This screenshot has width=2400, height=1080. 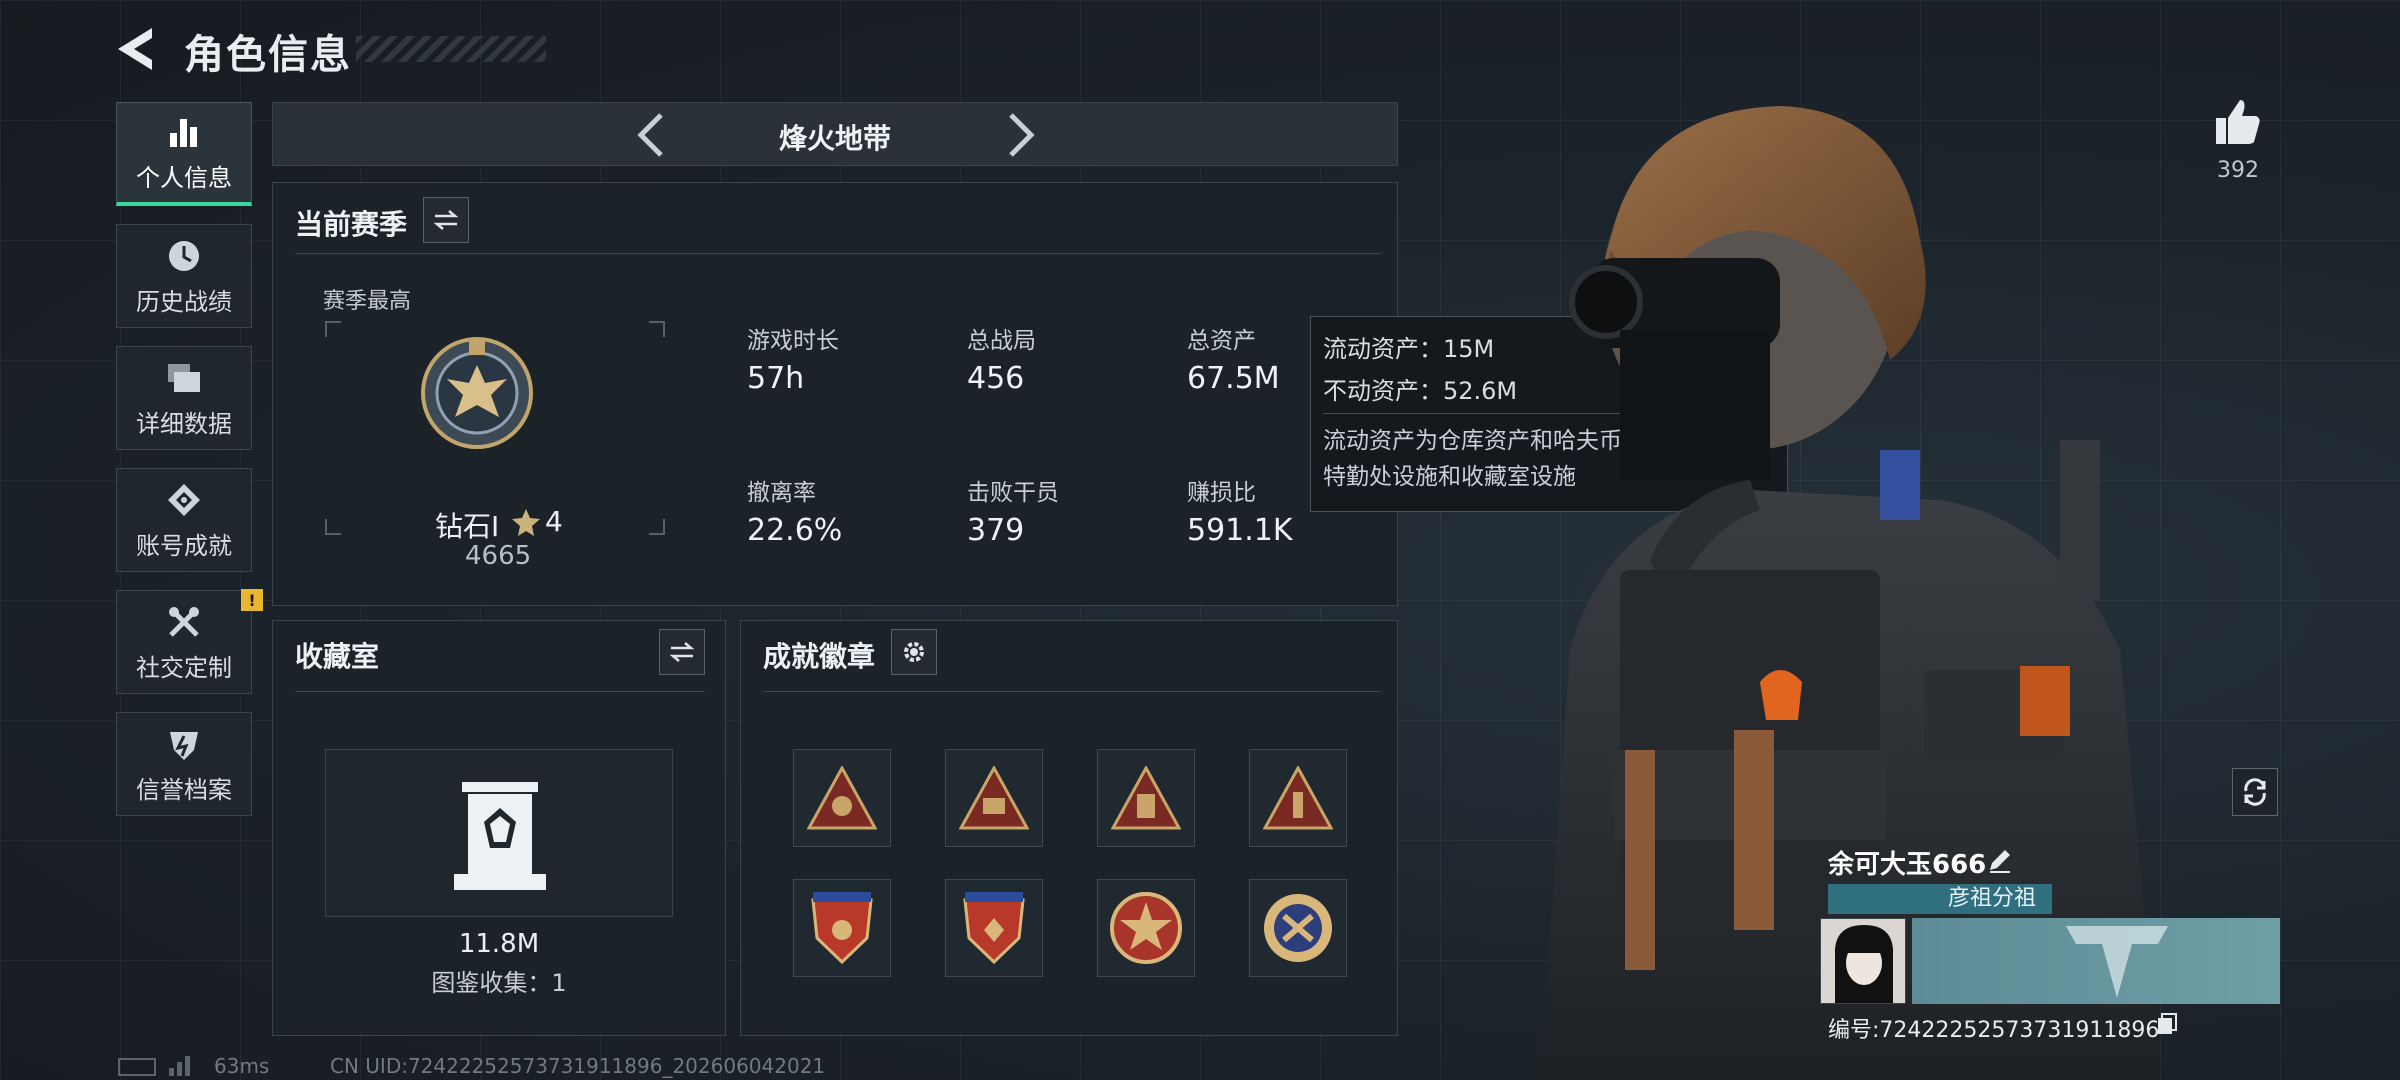 What do you see at coordinates (184, 256) in the screenshot?
I see `clock-icon` at bounding box center [184, 256].